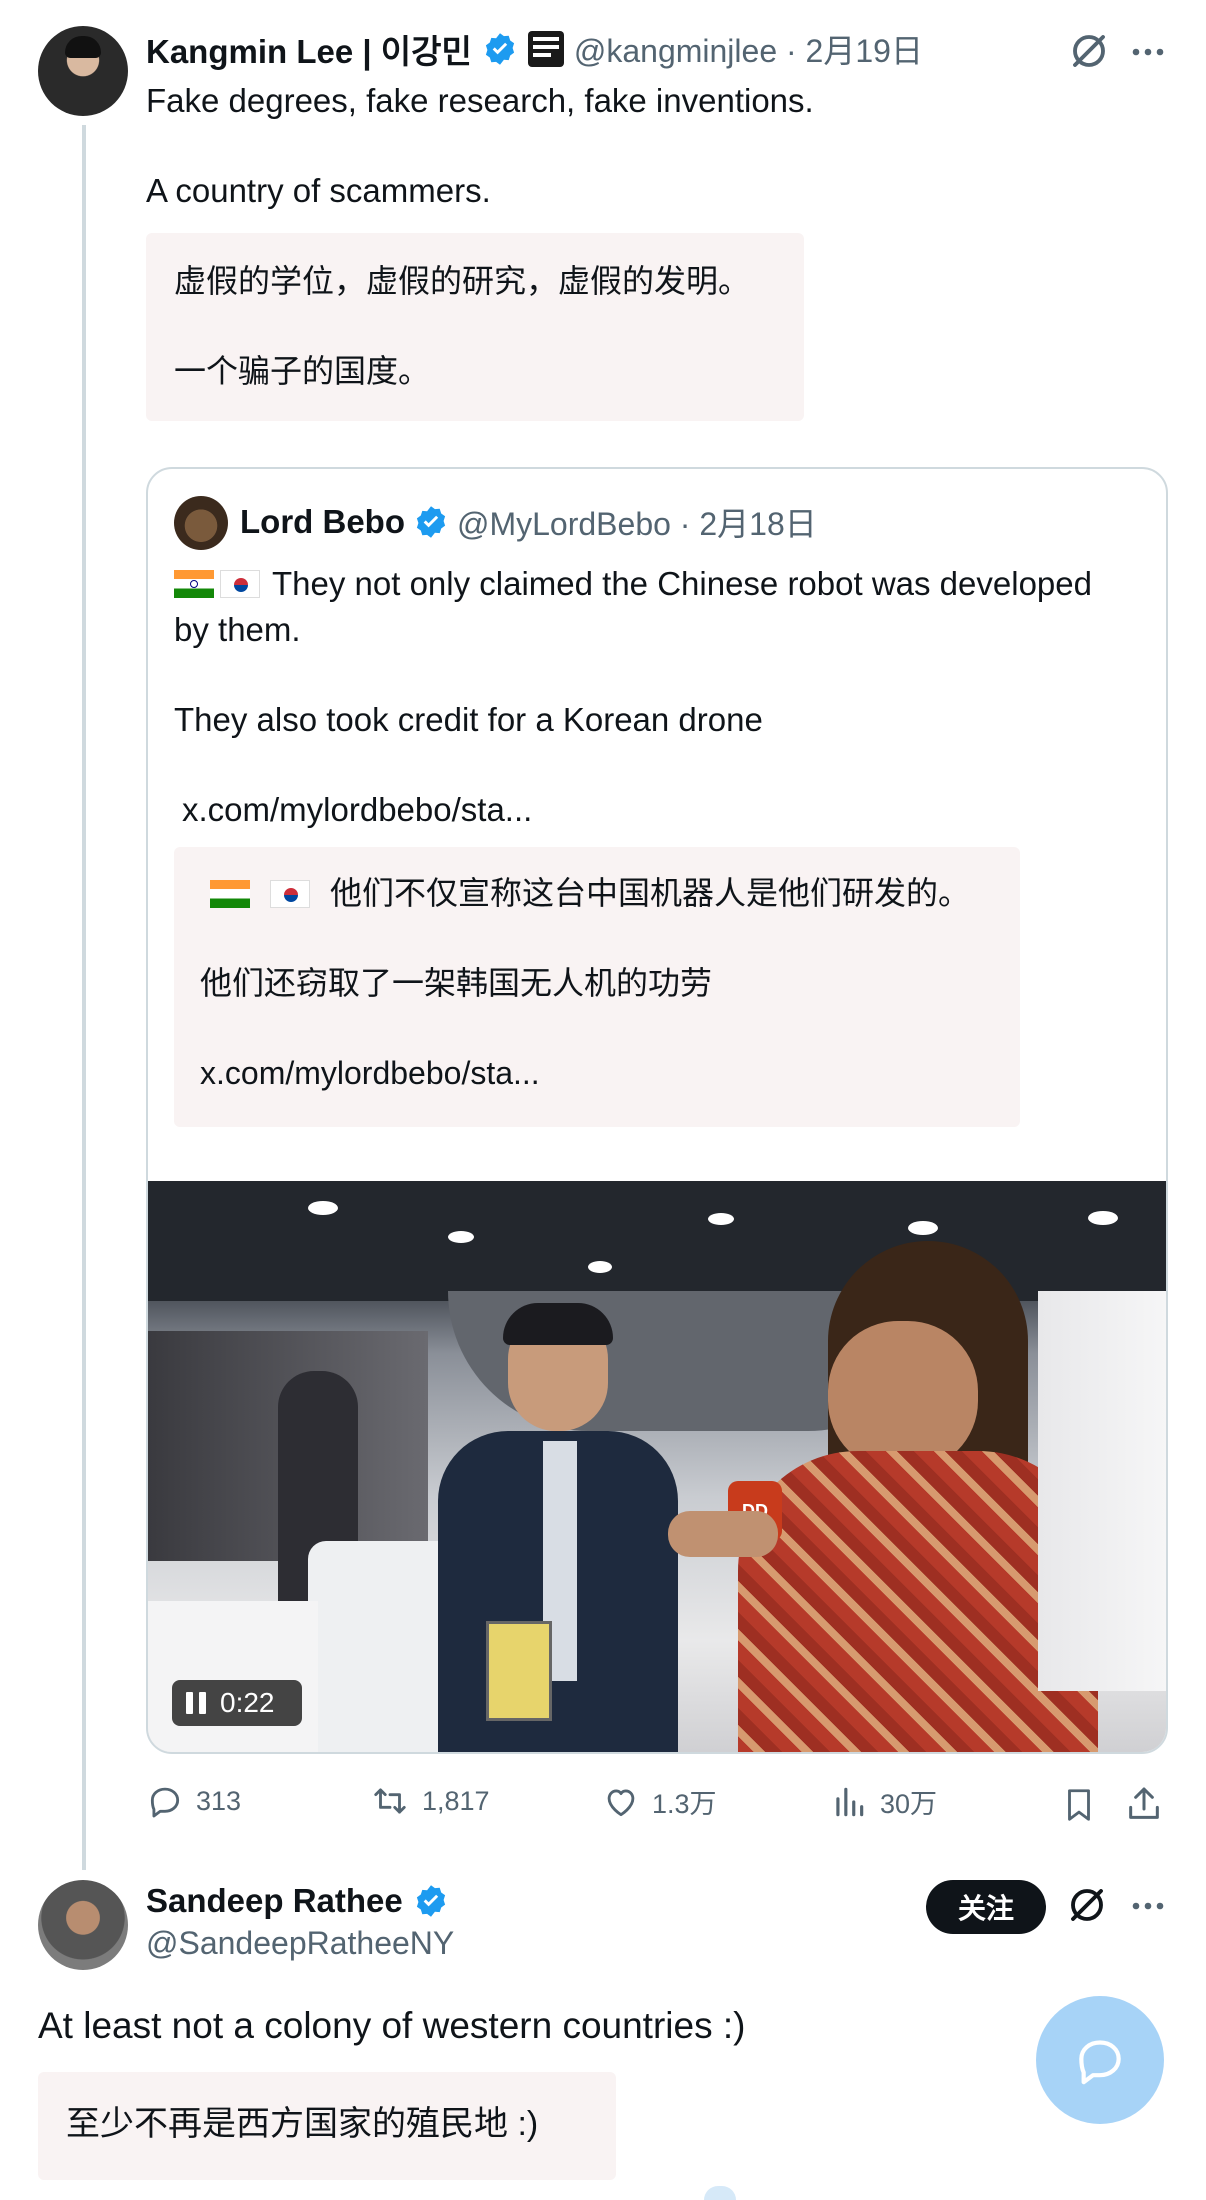 The width and height of the screenshot is (1206, 2200). I want to click on analytics-icon, so click(850, 1801).